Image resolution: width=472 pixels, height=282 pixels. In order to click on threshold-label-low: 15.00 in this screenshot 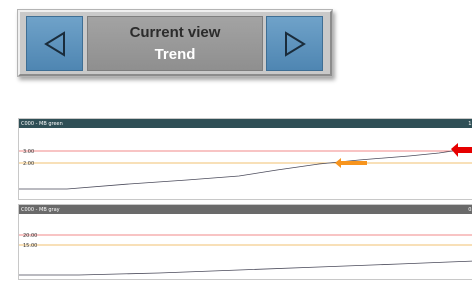, I will do `click(30, 246)`.